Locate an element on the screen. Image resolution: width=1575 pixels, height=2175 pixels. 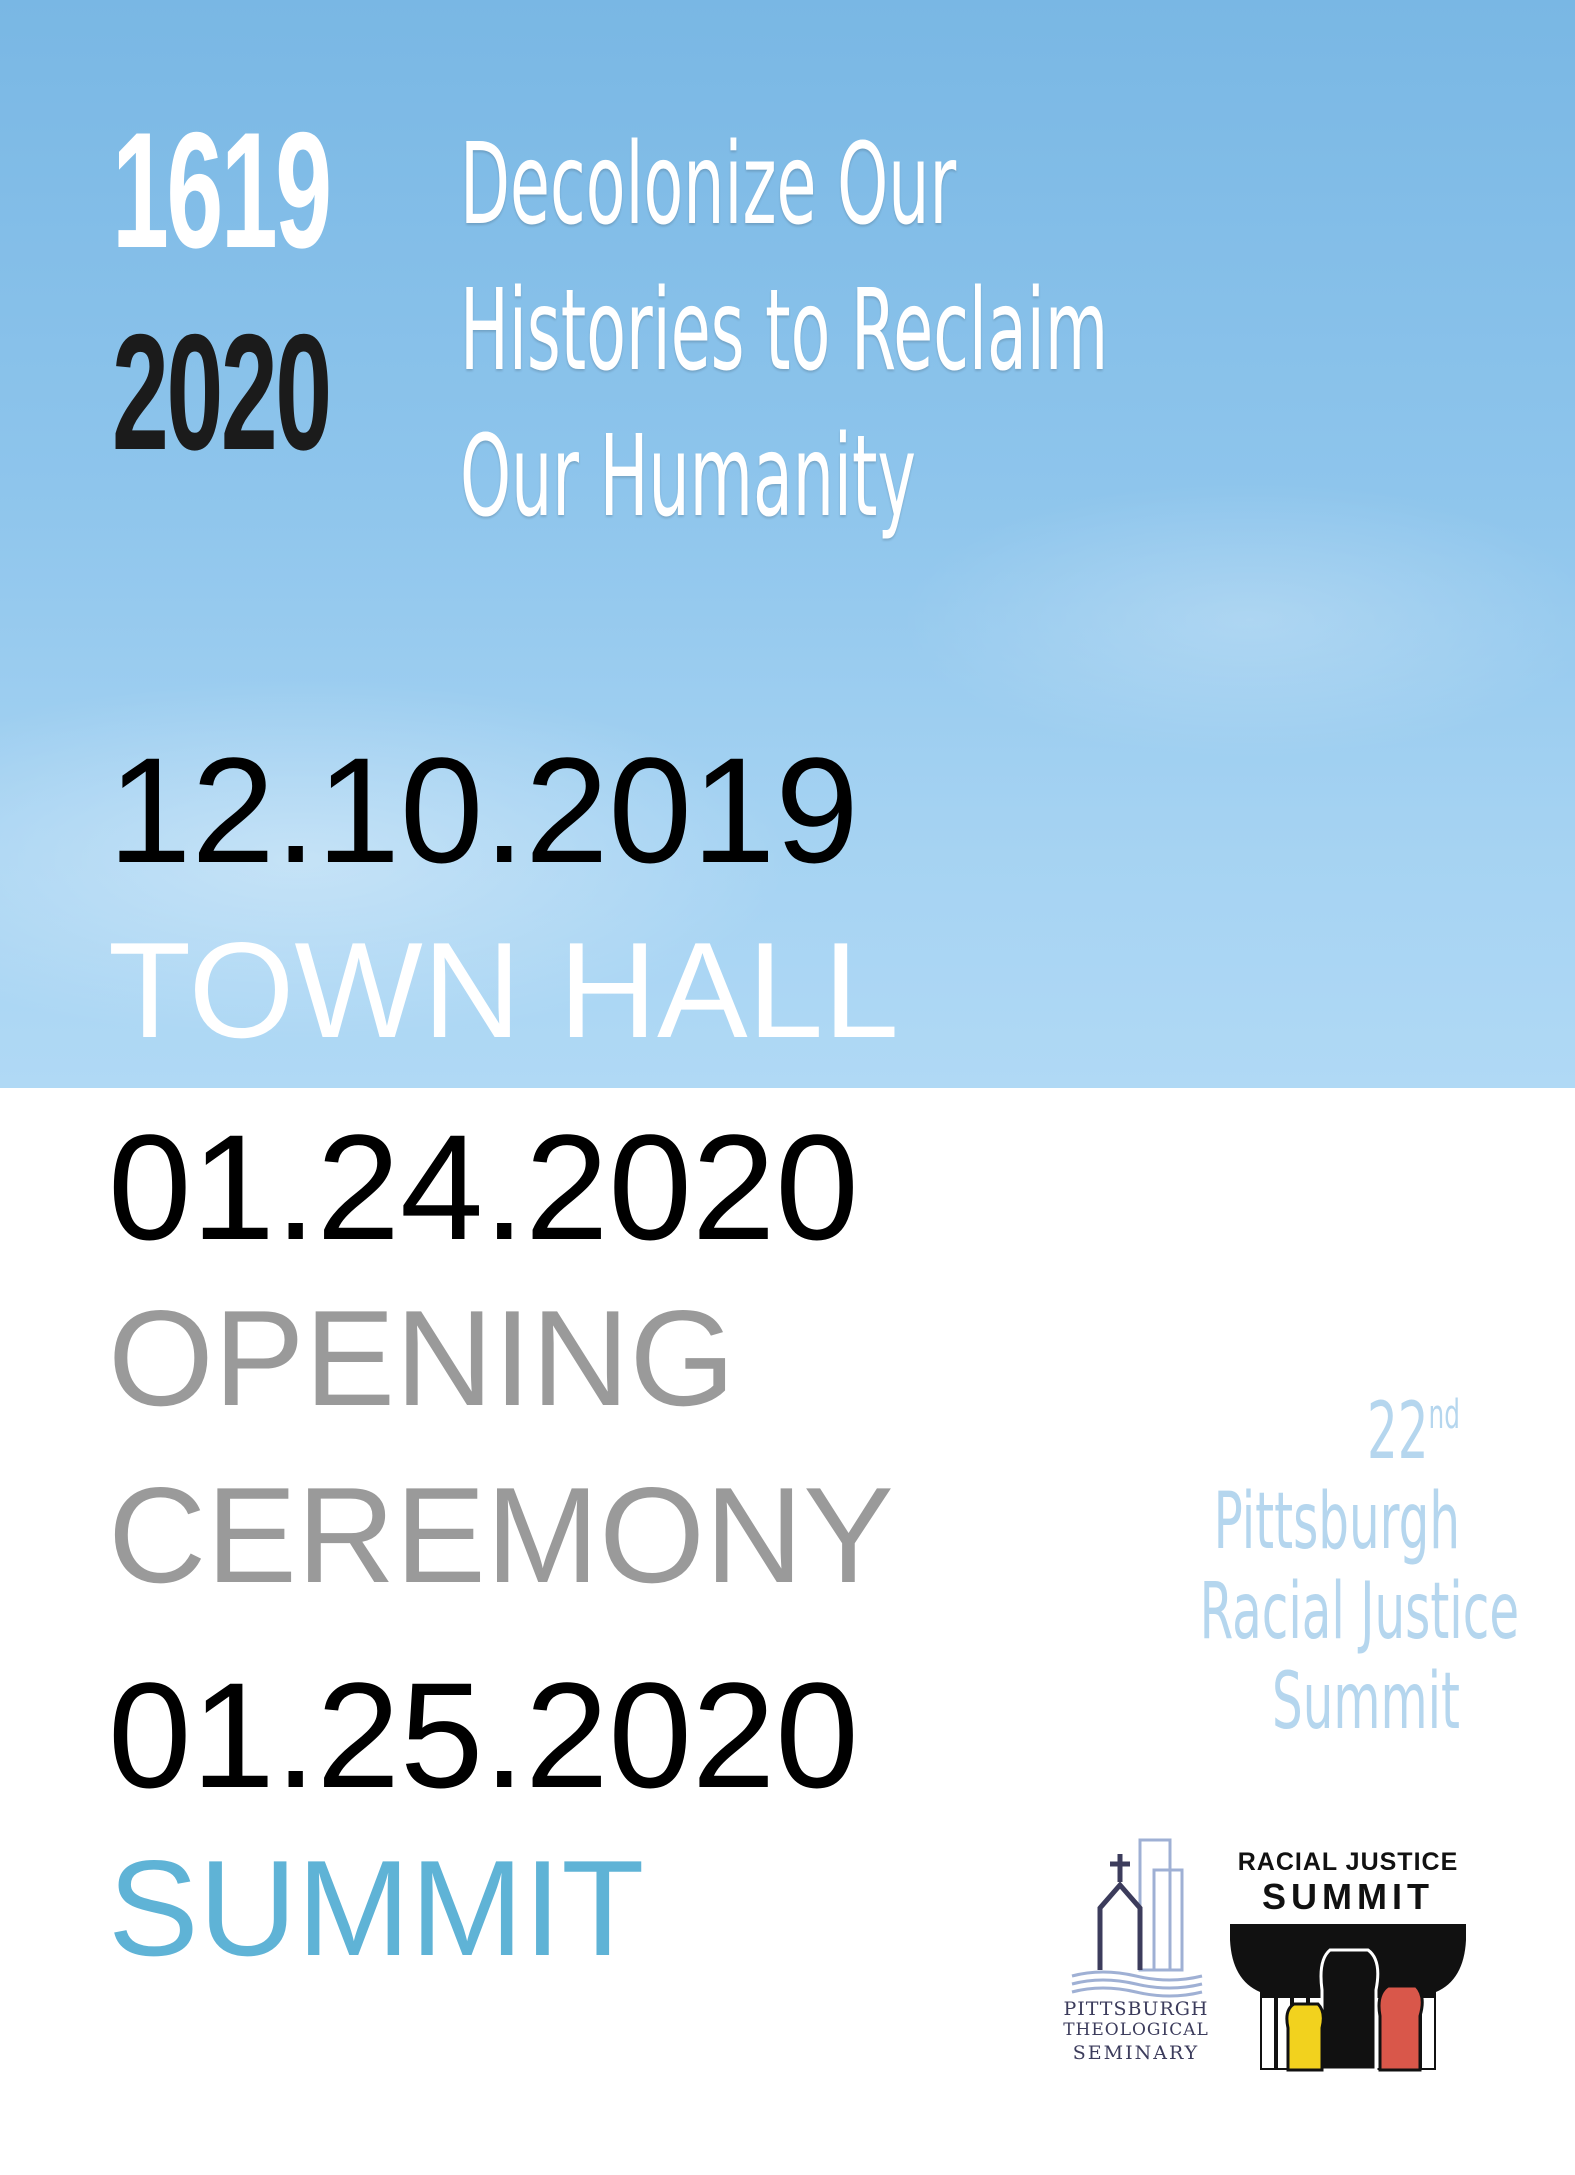
year-2020: 2020 is located at coordinates (222, 392).